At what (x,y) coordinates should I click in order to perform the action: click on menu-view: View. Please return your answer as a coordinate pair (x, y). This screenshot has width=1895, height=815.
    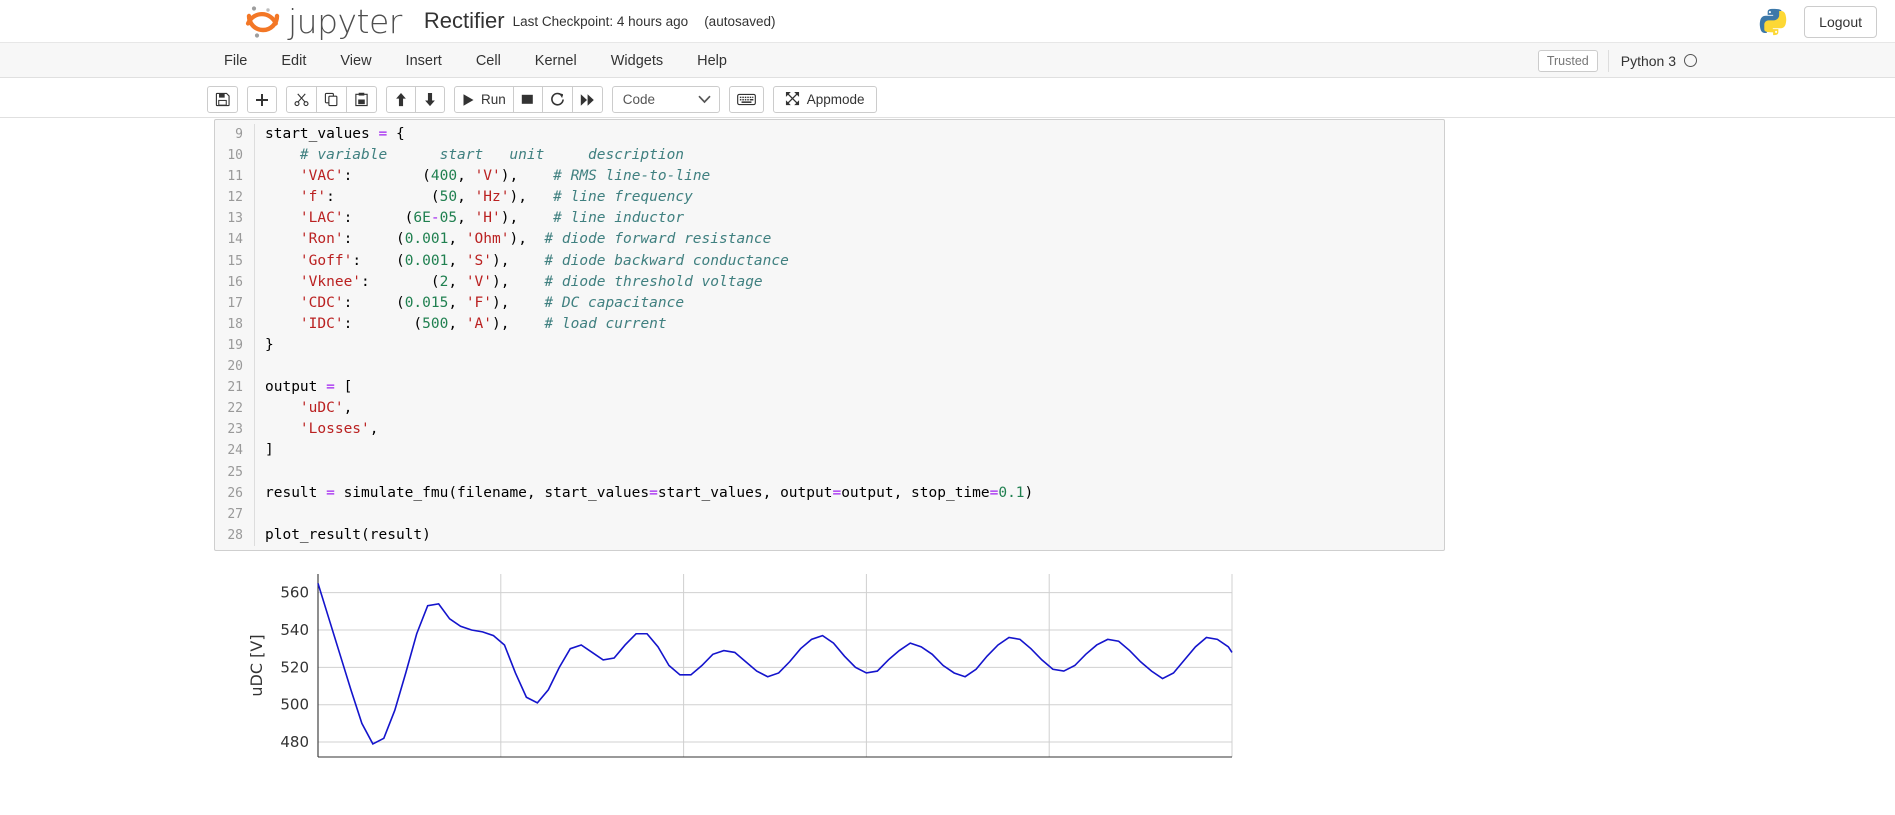
    Looking at the image, I should click on (355, 61).